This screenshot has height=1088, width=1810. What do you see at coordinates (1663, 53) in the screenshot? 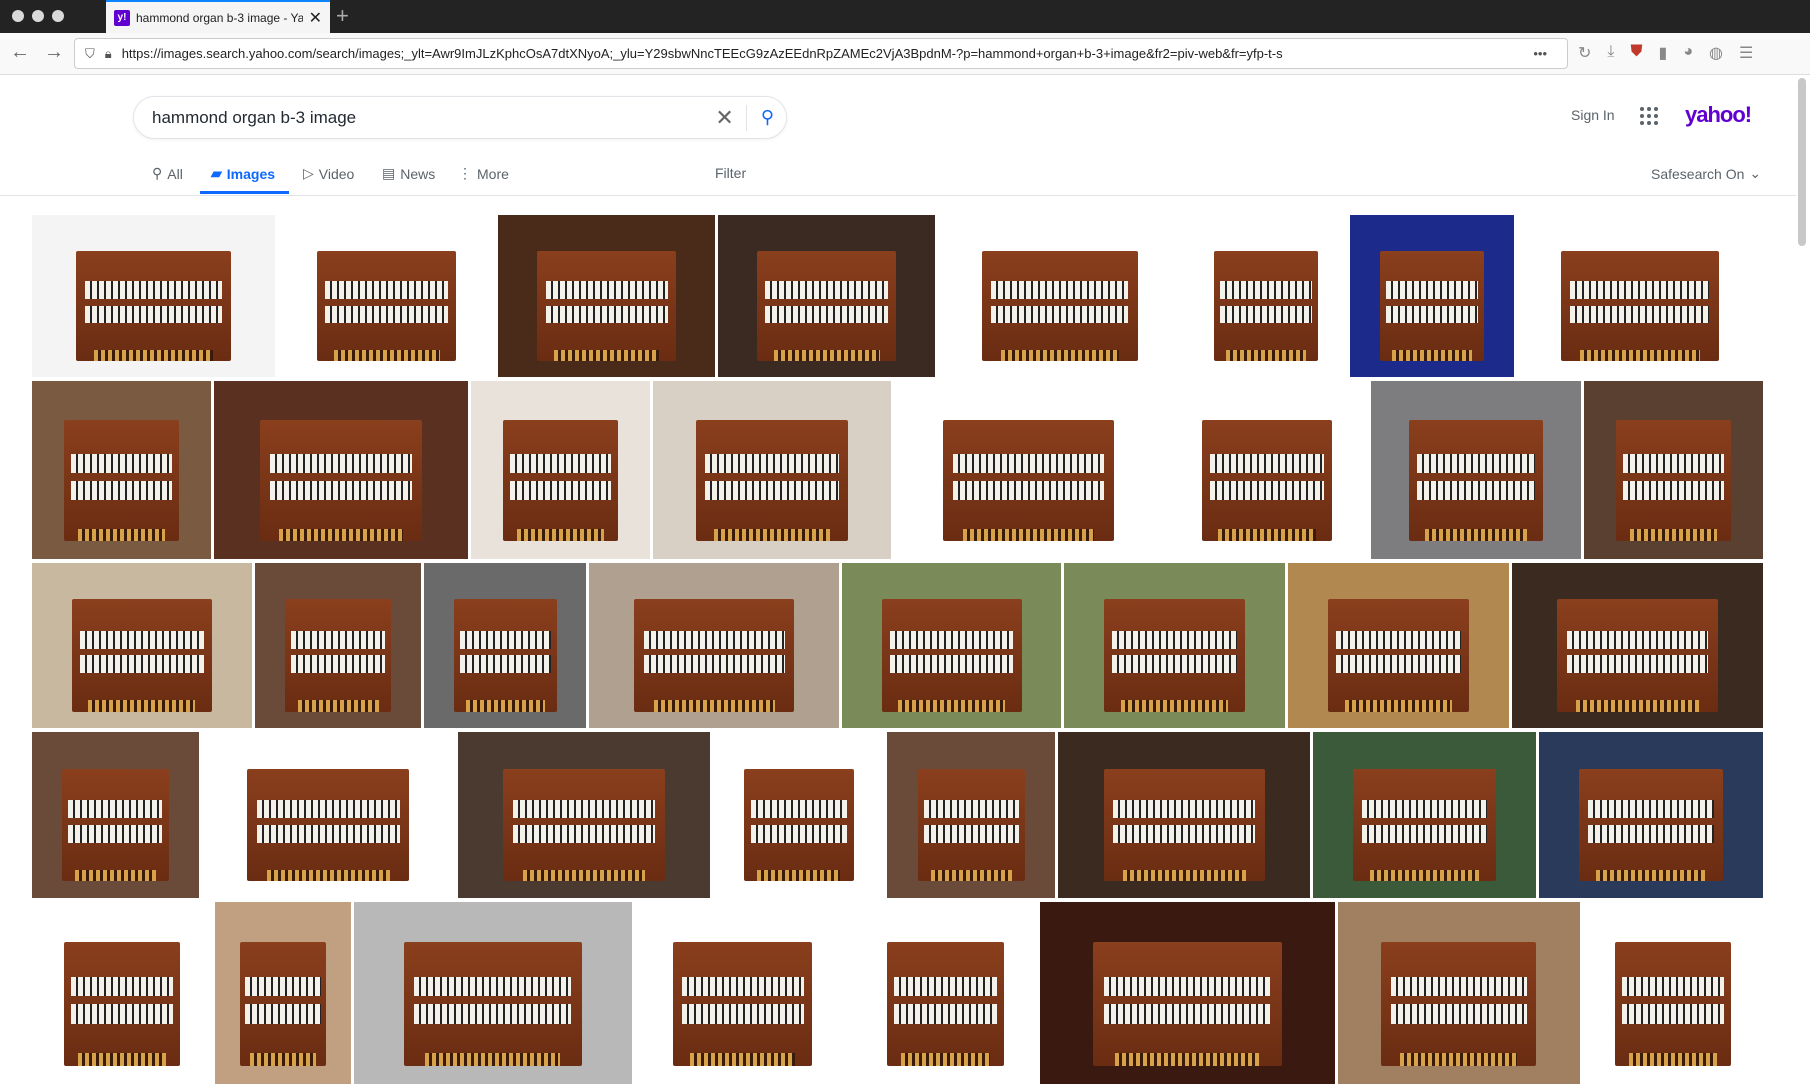
I see `extension-icon: ▮` at bounding box center [1663, 53].